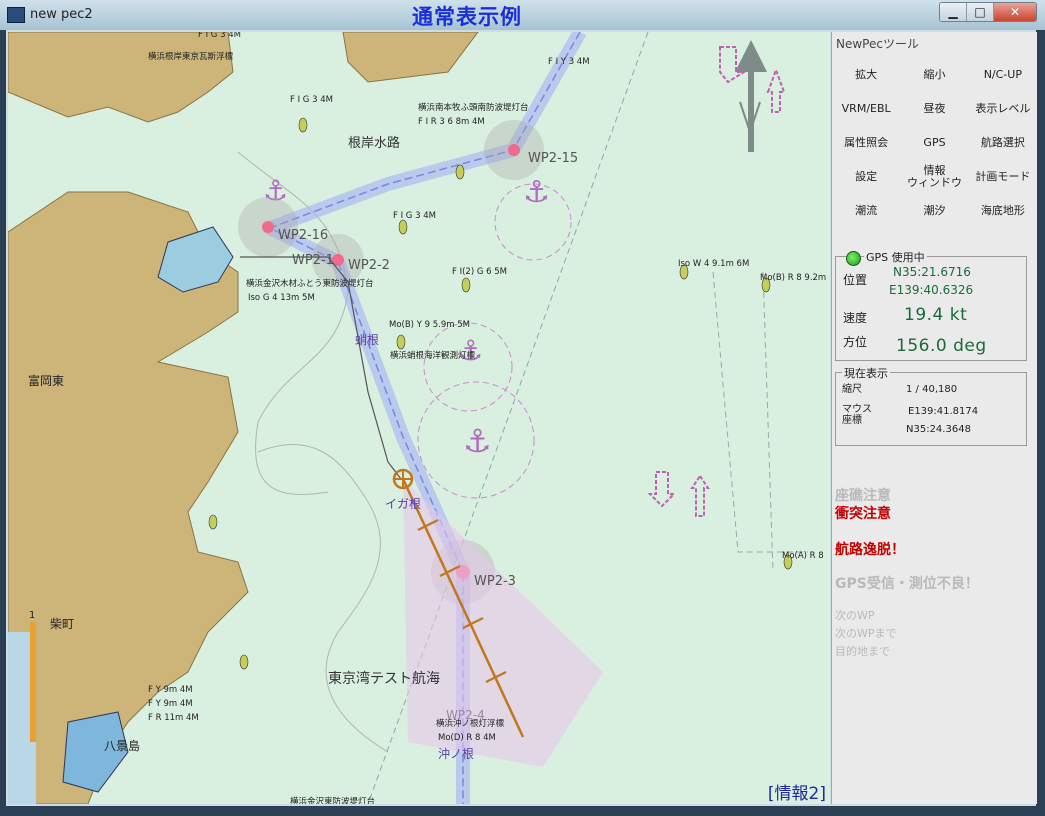 This screenshot has height=816, width=1045. What do you see at coordinates (122, 745) in the screenshot?
I see `place-label-hakkeijima: 八景島` at bounding box center [122, 745].